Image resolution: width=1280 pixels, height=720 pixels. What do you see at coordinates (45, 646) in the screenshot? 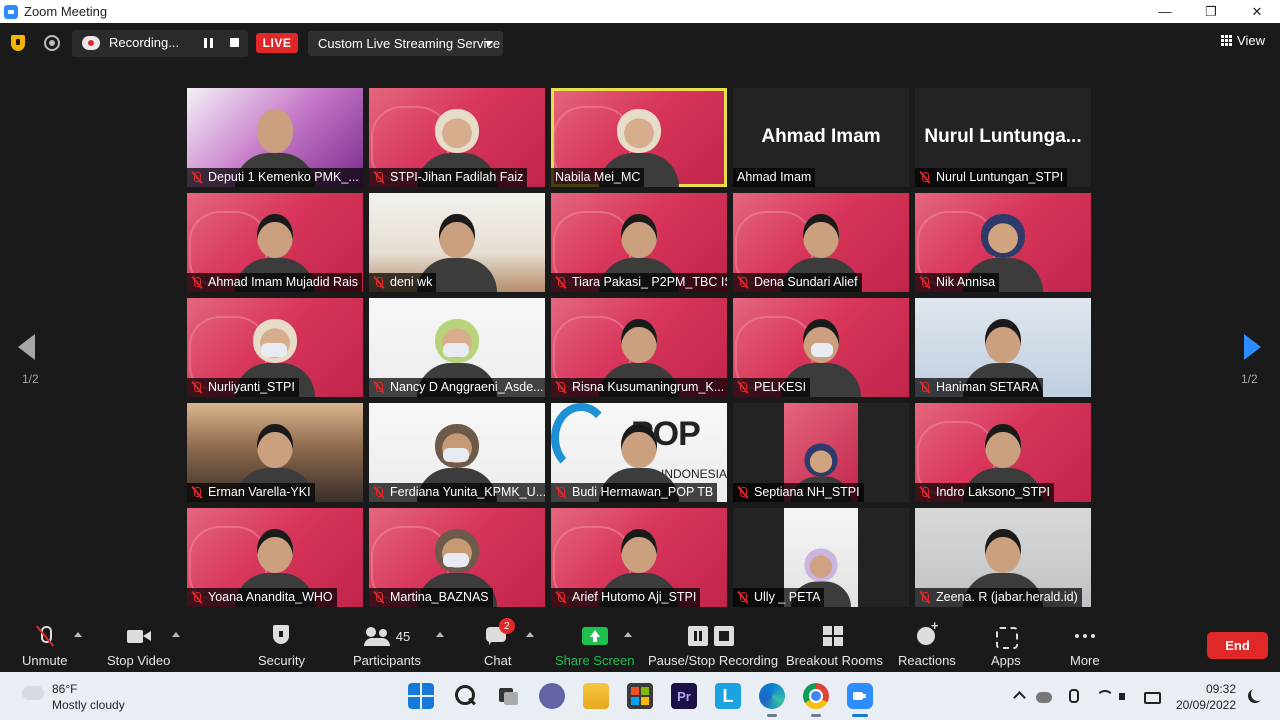
I see `unmute-button: Unmute` at bounding box center [45, 646].